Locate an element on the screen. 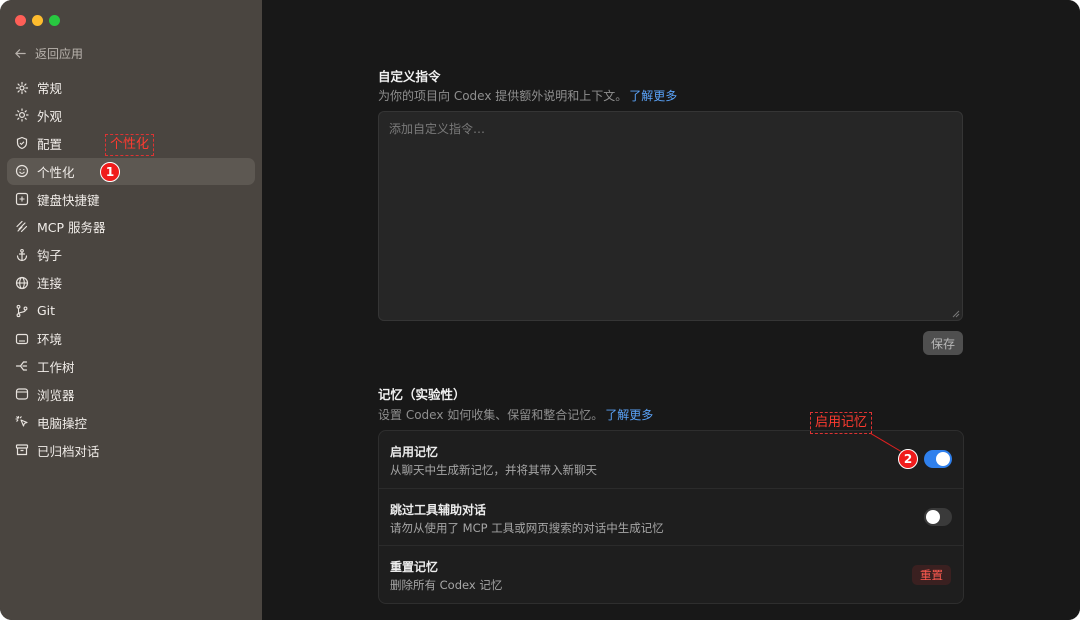 Image resolution: width=1080 pixels, height=620 pixels. sidebar-item-label: MCP 服务器 is located at coordinates (71, 228).